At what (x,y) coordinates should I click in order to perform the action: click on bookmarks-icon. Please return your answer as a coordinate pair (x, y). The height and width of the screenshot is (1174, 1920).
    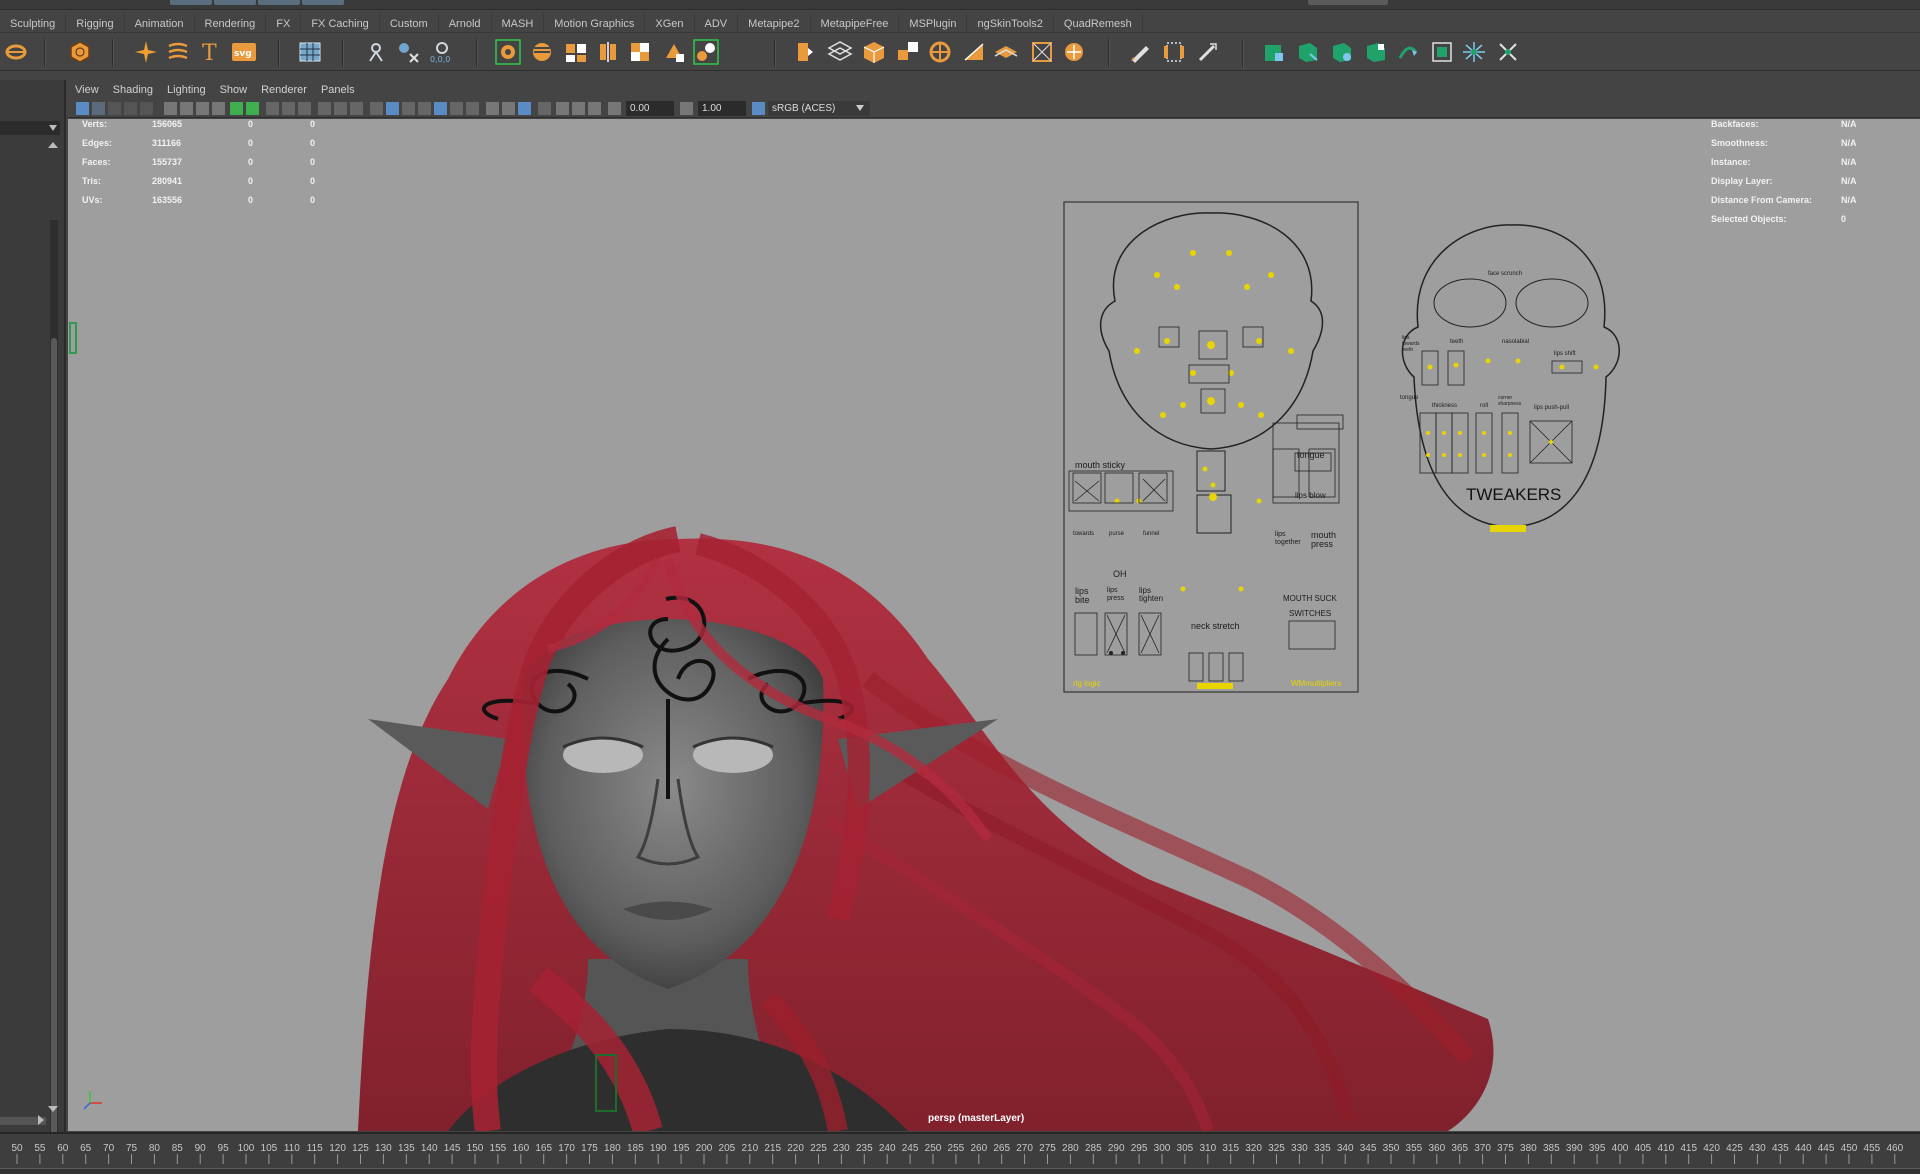
    Looking at the image, I should click on (114, 108).